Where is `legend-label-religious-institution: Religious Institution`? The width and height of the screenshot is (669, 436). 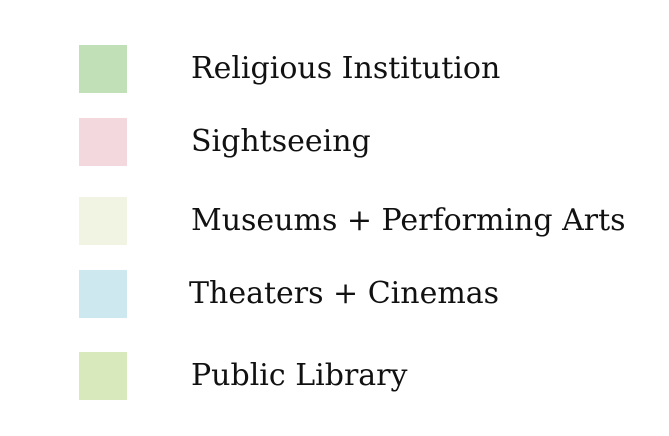
legend-label-religious-institution: Religious Institution is located at coordinates (346, 68).